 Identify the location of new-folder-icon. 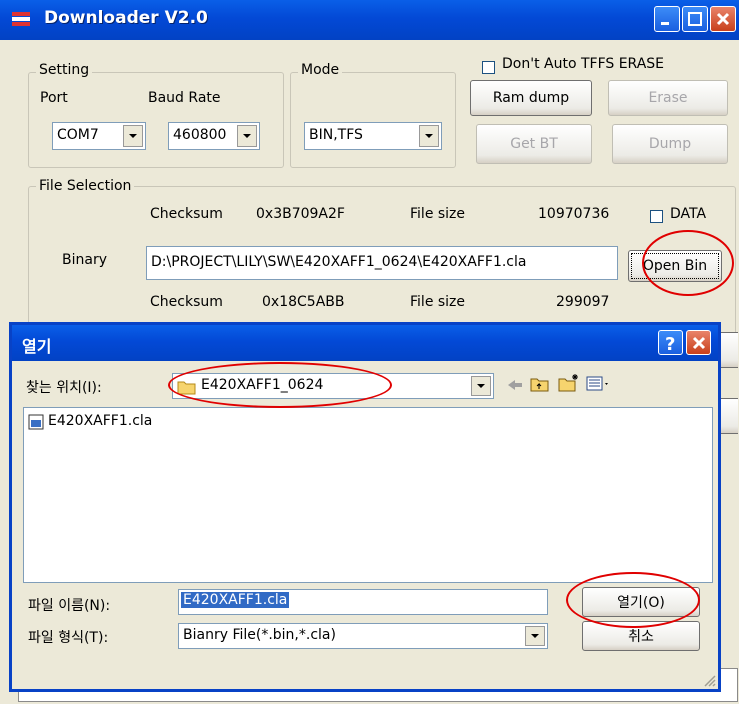
(569, 383).